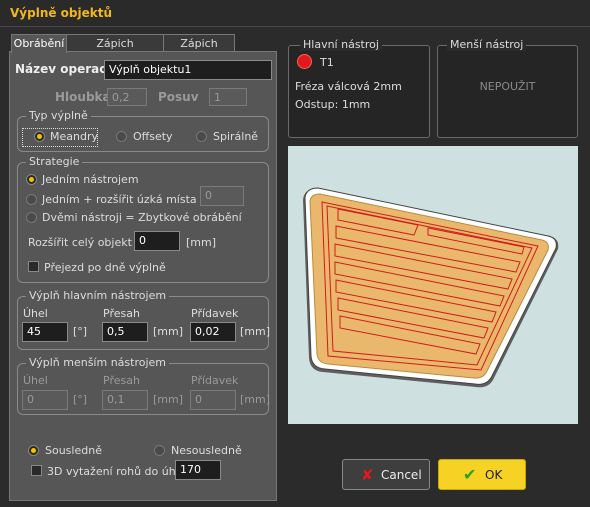  I want to click on fill-spiral-radio, so click(201, 136).